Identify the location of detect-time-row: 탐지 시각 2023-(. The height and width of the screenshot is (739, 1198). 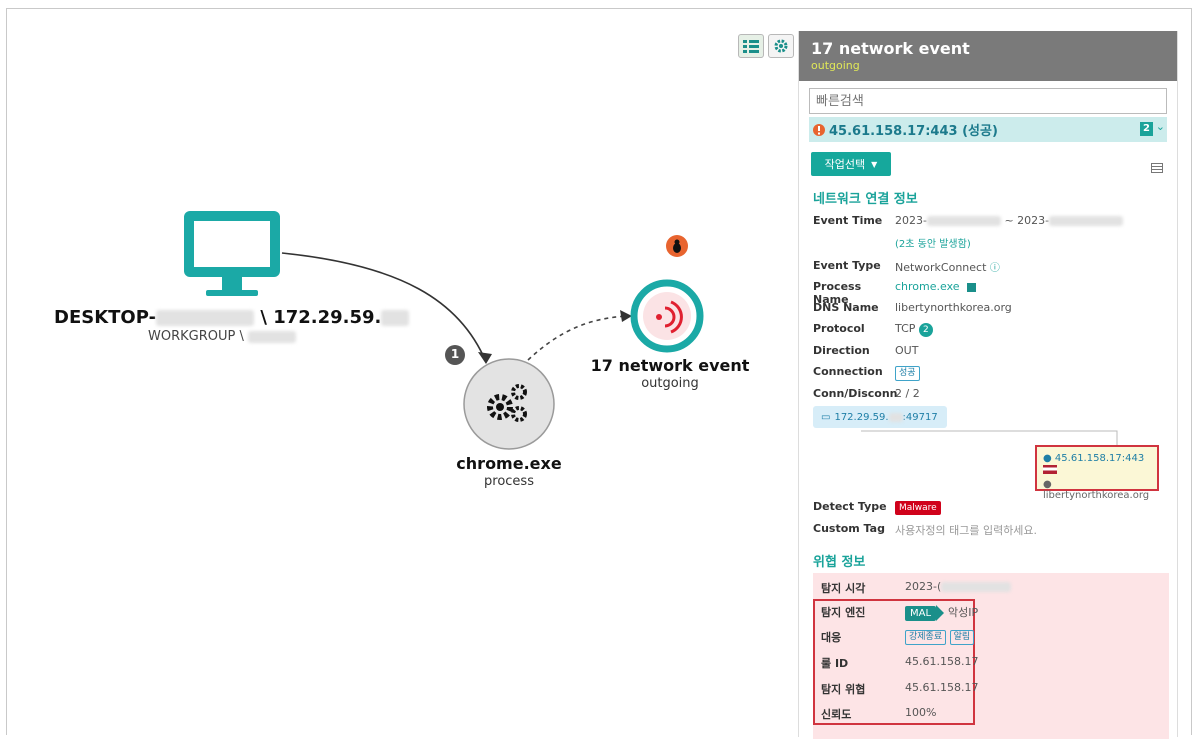
(916, 588).